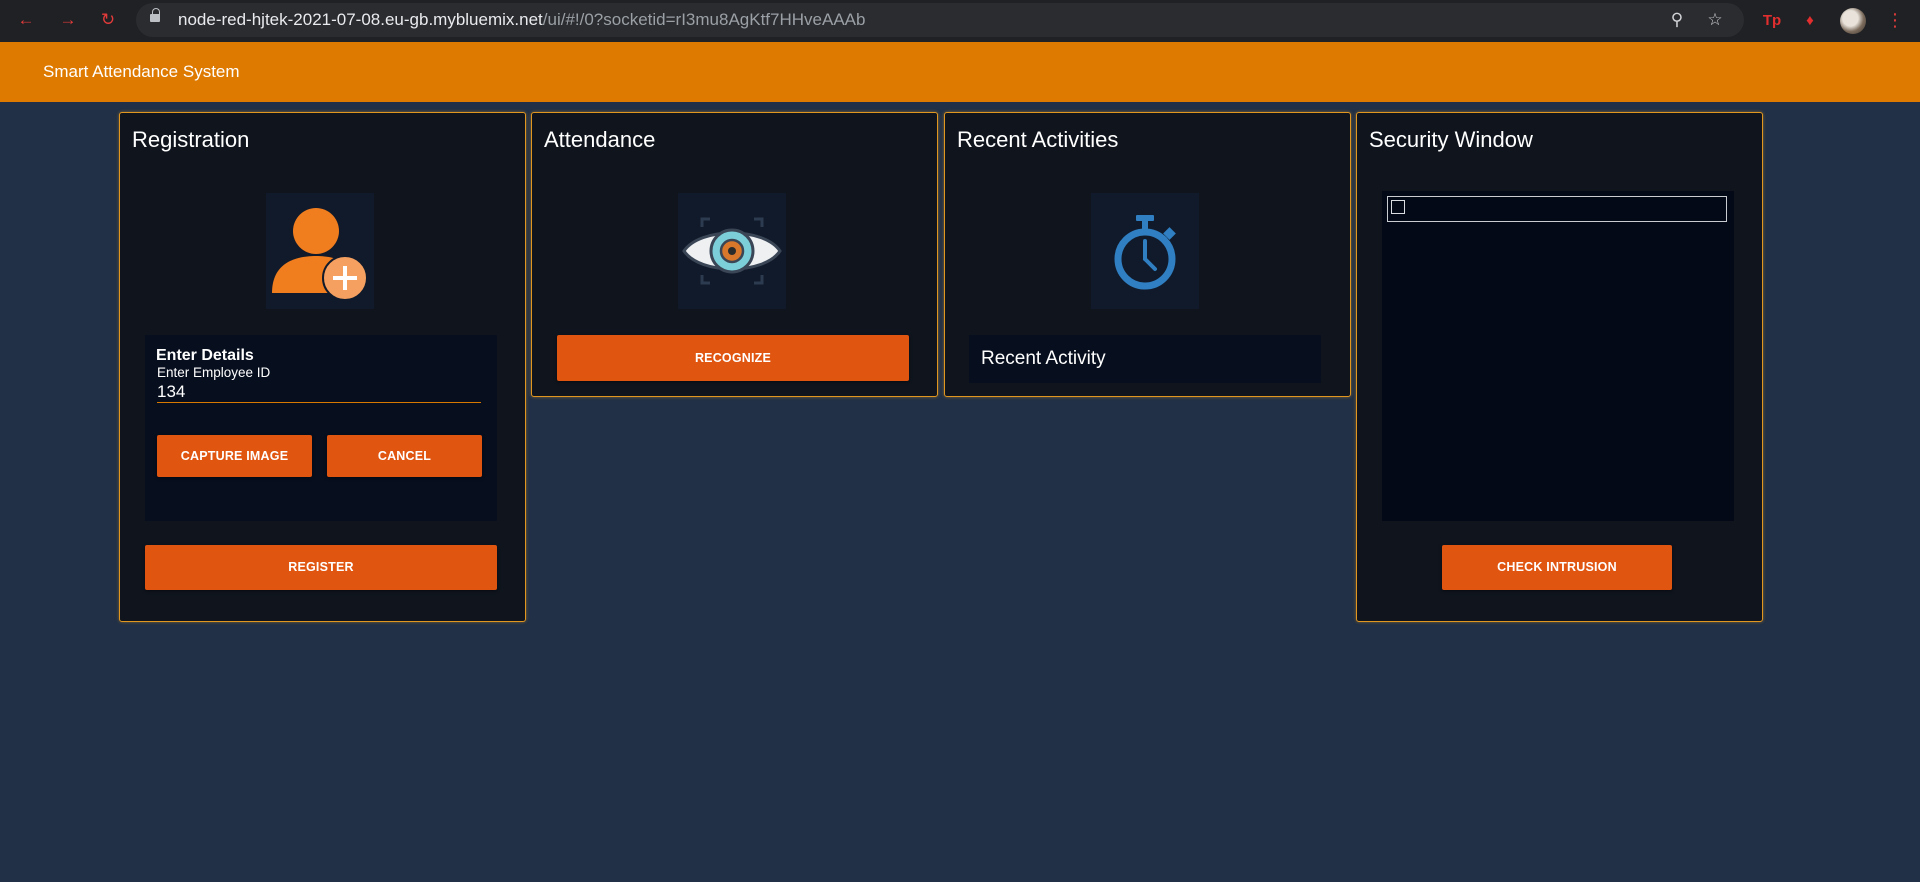 This screenshot has width=1920, height=882. Describe the element at coordinates (155, 15) in the screenshot. I see `lock-icon` at that location.